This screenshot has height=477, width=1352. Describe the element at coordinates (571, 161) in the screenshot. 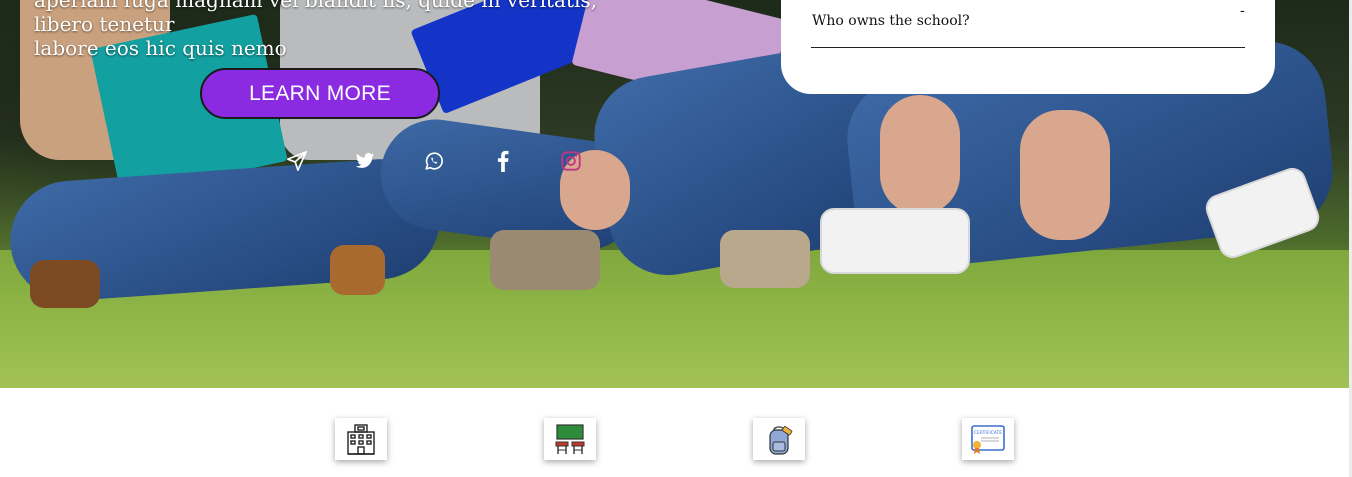

I see `instagram-icon` at that location.